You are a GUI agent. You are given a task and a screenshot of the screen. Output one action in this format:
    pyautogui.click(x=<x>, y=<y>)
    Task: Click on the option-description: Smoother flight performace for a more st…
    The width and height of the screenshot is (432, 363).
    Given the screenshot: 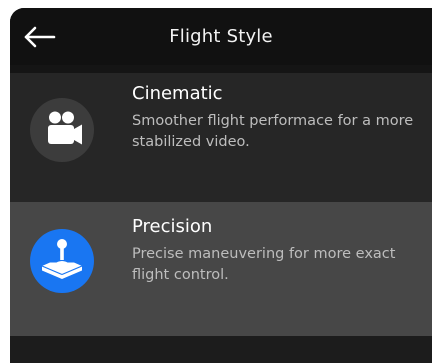 What is the action you would take?
    pyautogui.click(x=273, y=131)
    